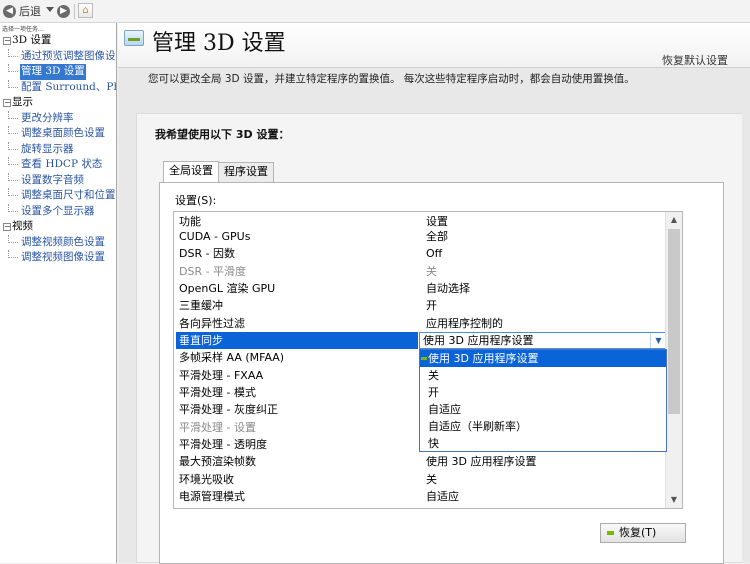 The height and width of the screenshot is (564, 750). What do you see at coordinates (674, 220) in the screenshot?
I see `scroll-up-icon: ▲` at bounding box center [674, 220].